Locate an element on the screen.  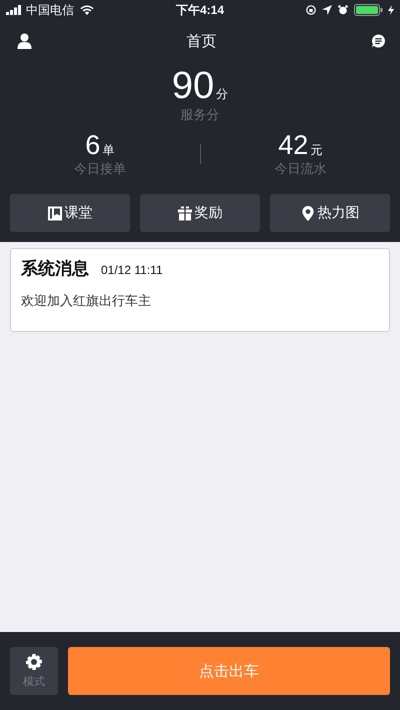
message-card: 系统消息 01/12 11:11 欢迎加入红旗出行车主 is located at coordinates (200, 290).